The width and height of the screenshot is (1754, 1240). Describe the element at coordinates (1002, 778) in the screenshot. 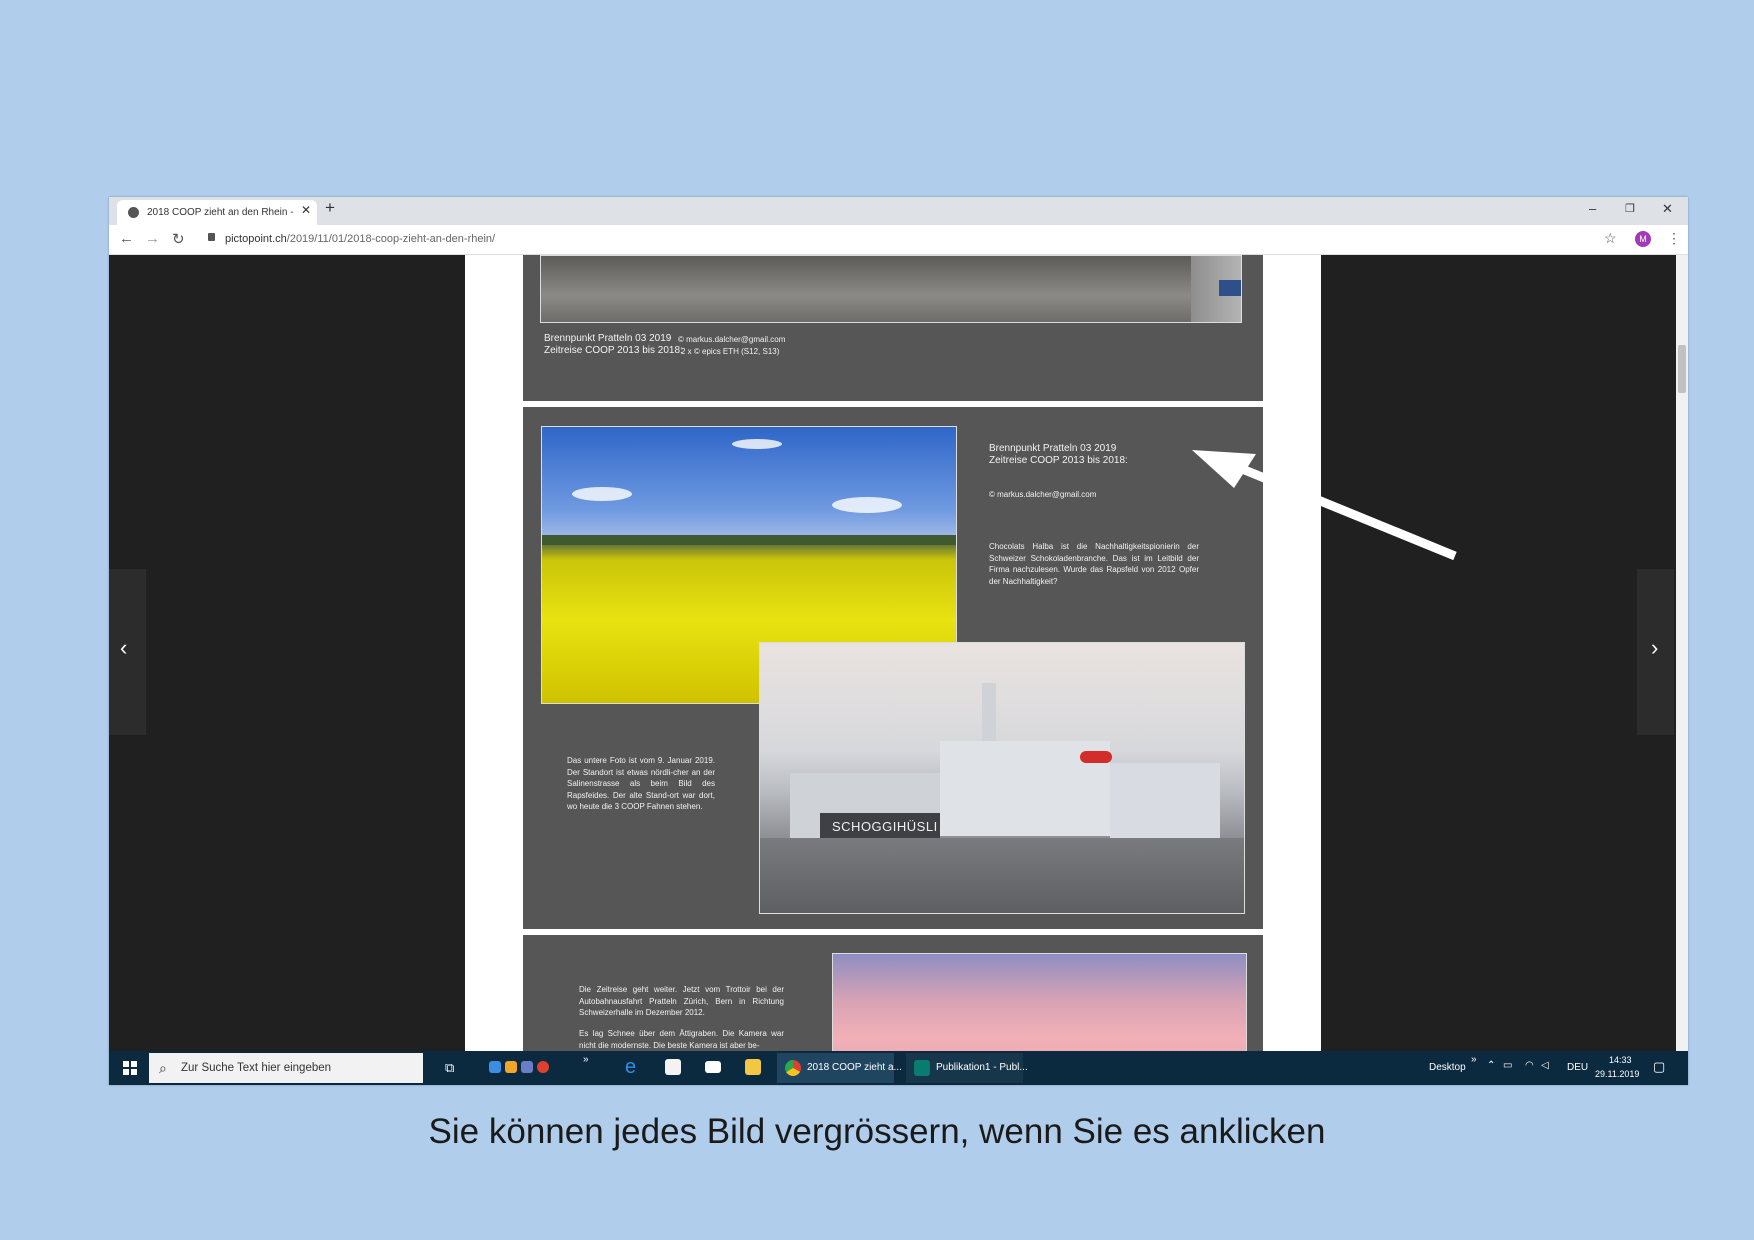

I see `factory-photo: SCHOGGIHÜSLI` at that location.